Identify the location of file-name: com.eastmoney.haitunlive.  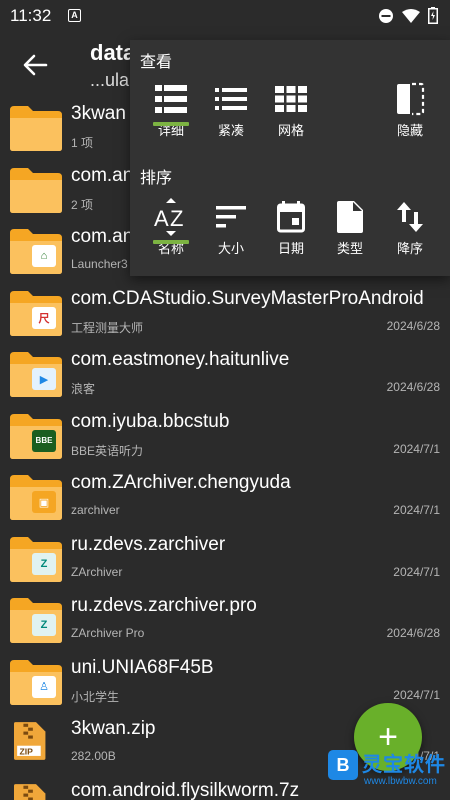
(180, 359).